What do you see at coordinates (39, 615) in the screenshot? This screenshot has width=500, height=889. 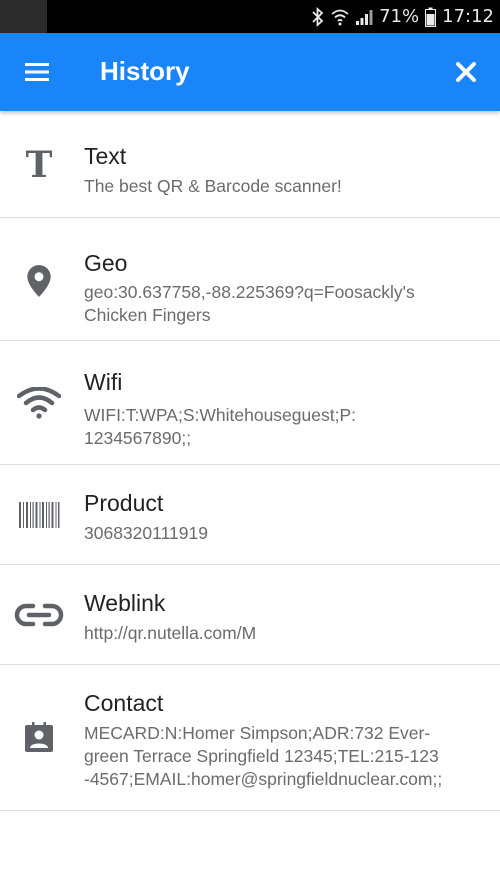 I see `link-icon` at bounding box center [39, 615].